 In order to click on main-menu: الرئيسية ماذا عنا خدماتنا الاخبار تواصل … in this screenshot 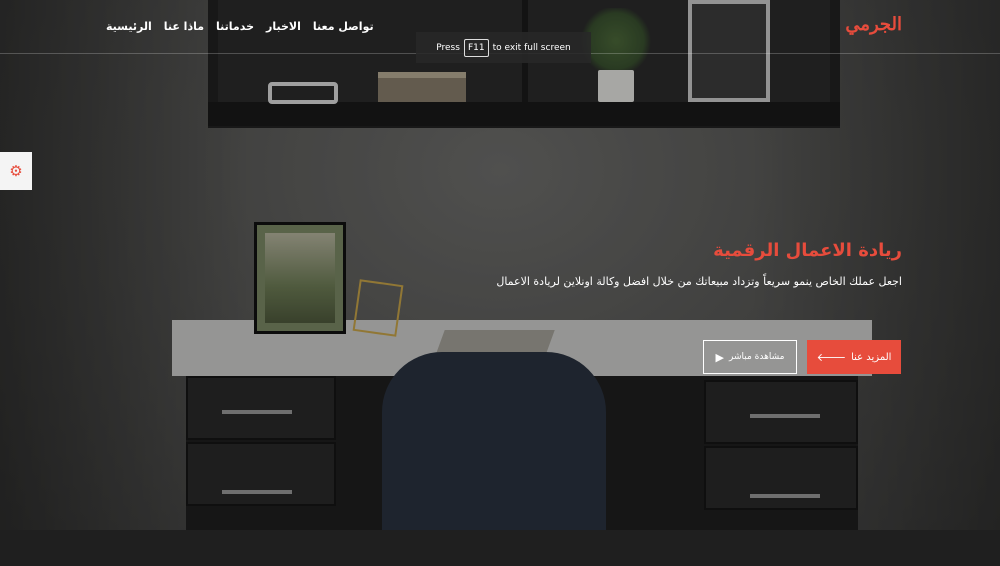, I will do `click(240, 26)`.